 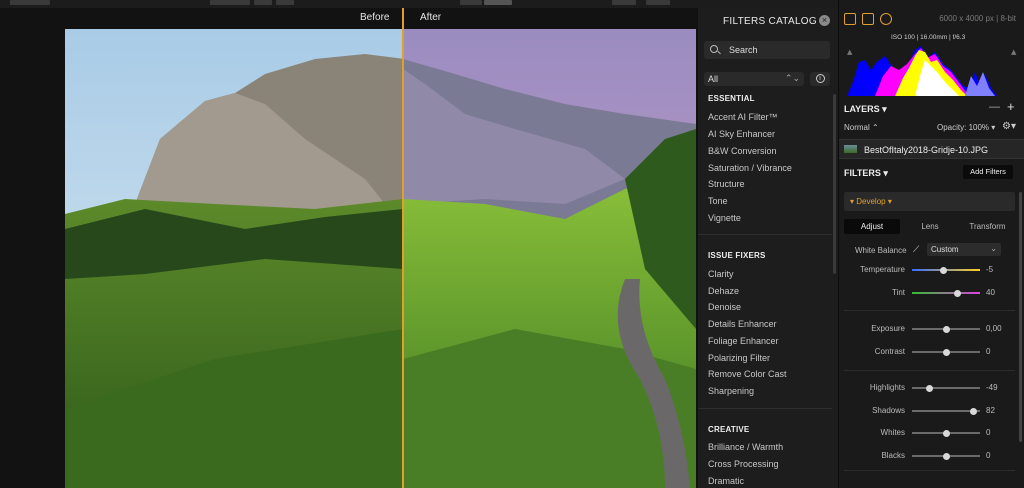 What do you see at coordinates (930, 388) in the screenshot?
I see `slider-handle-highlights` at bounding box center [930, 388].